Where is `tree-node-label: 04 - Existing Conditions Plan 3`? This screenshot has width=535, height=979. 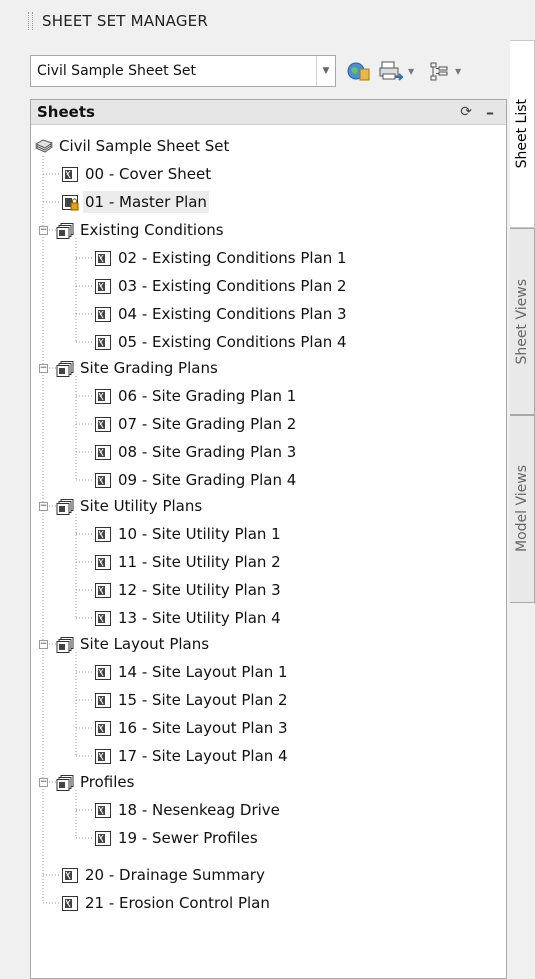
tree-node-label: 04 - Existing Conditions Plan 3 is located at coordinates (232, 314).